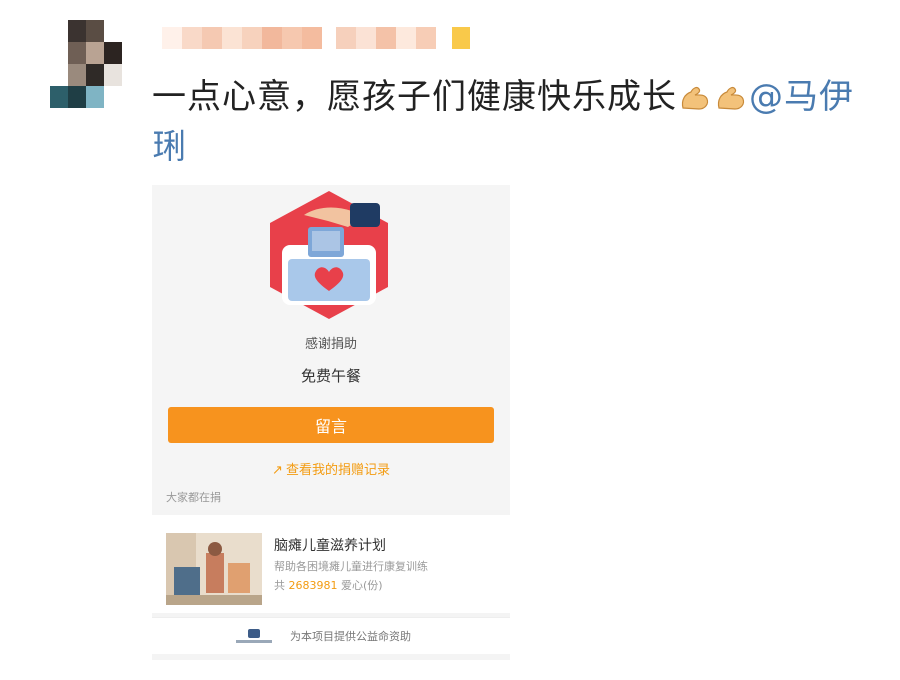 The height and width of the screenshot is (680, 900). What do you see at coordinates (86, 64) in the screenshot?
I see `avatar` at bounding box center [86, 64].